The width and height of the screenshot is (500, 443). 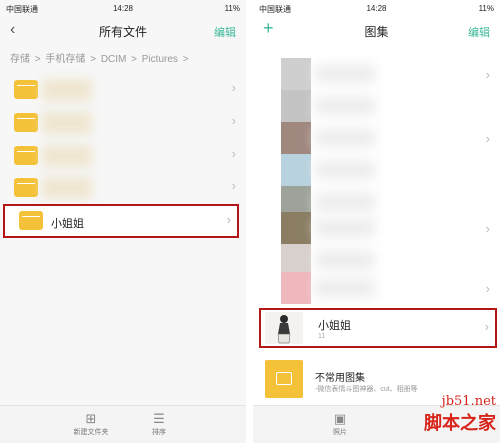 What do you see at coordinates (160, 59) in the screenshot?
I see `breadcrumb-item: Pictures` at bounding box center [160, 59].